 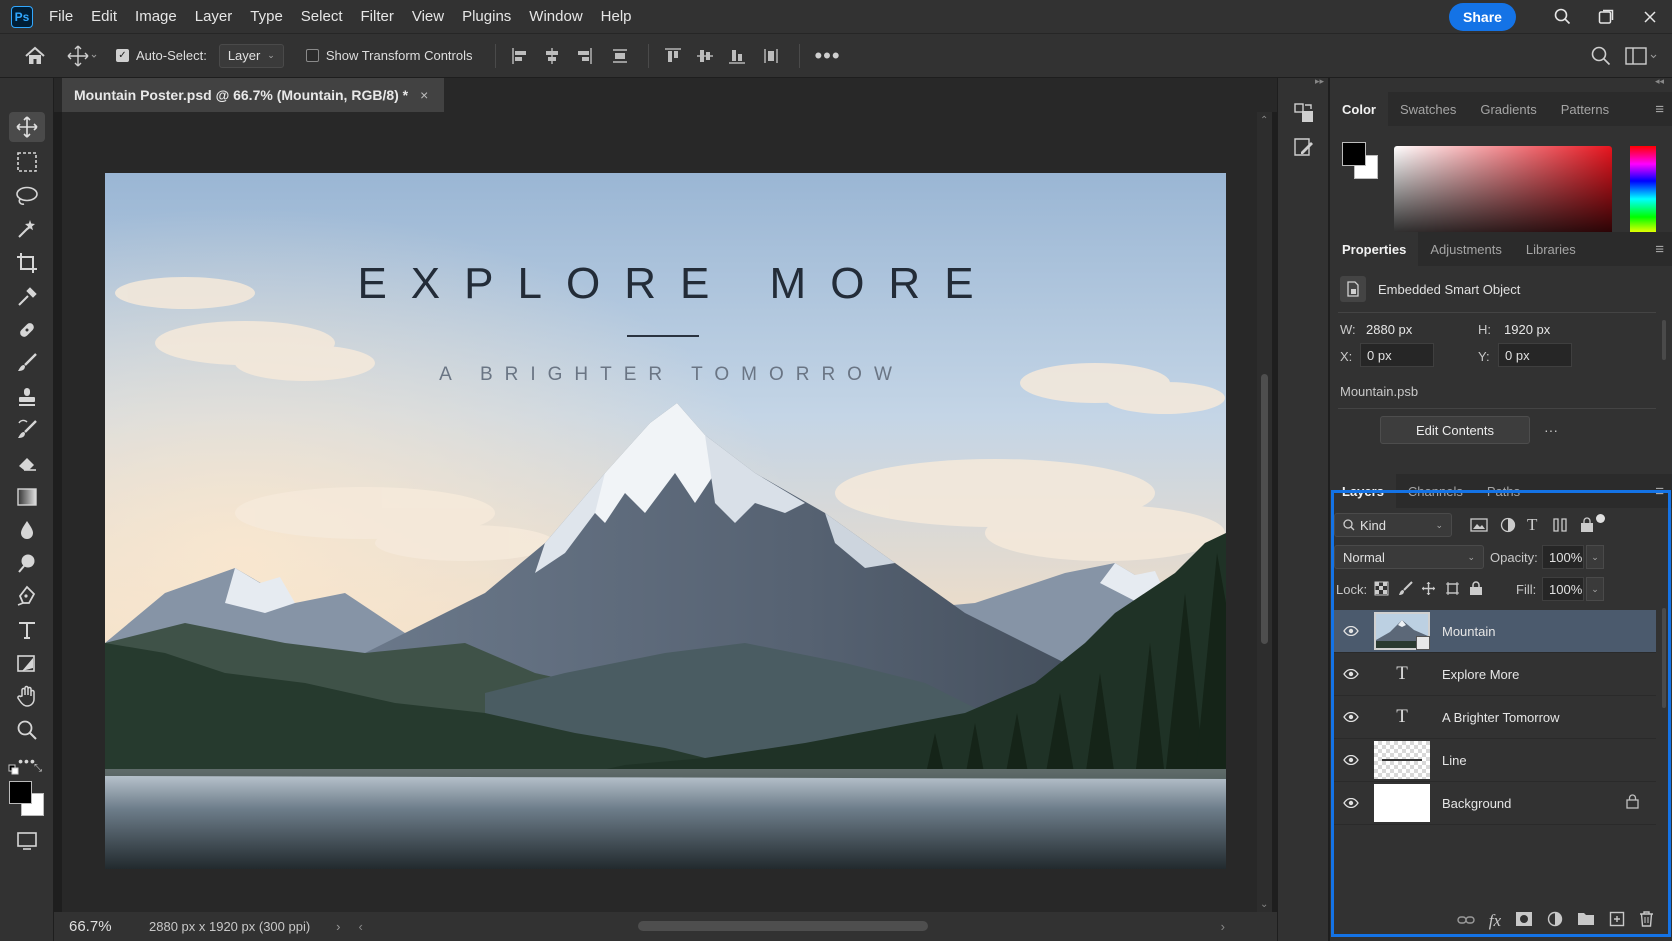 What do you see at coordinates (1508, 109) in the screenshot?
I see `tab-gradients: Gradients` at bounding box center [1508, 109].